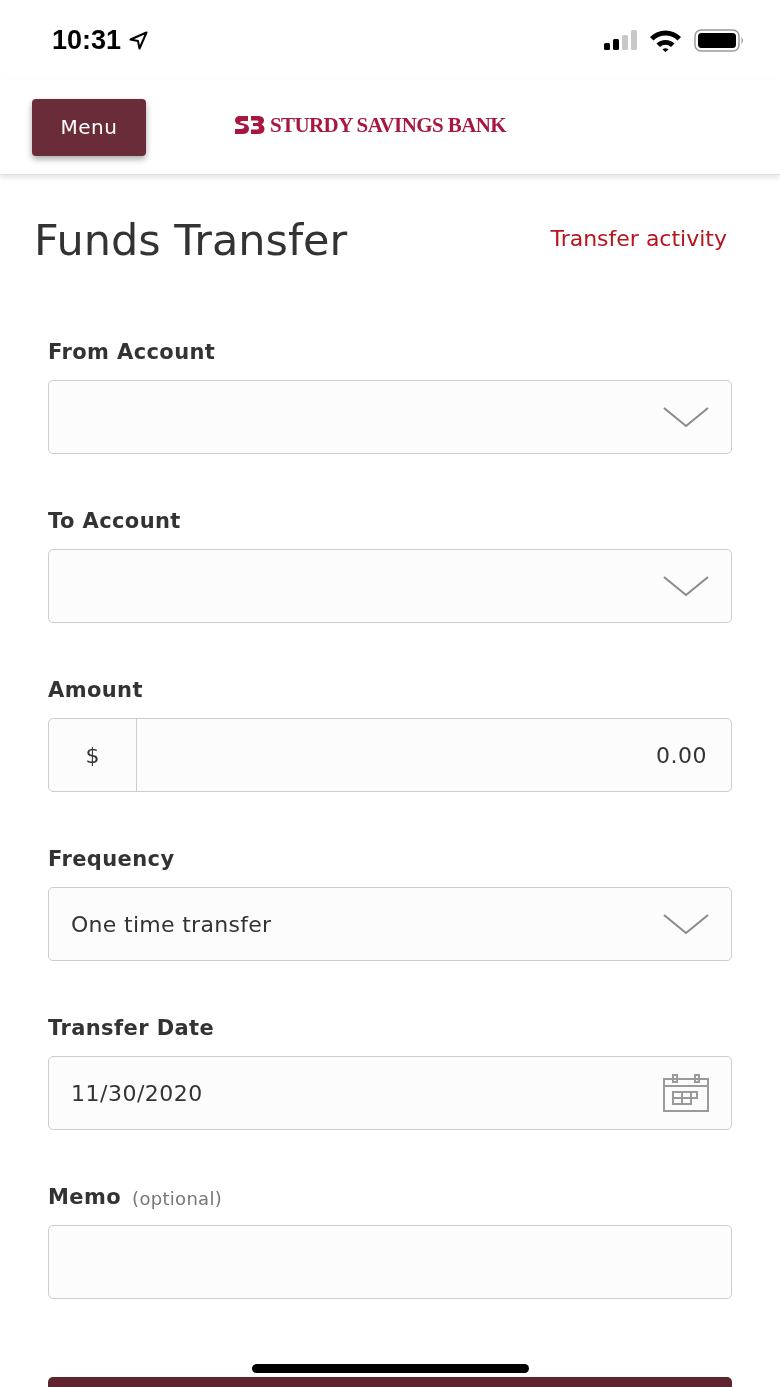 This screenshot has width=780, height=1387. I want to click on location-arrow-icon, so click(139, 40).